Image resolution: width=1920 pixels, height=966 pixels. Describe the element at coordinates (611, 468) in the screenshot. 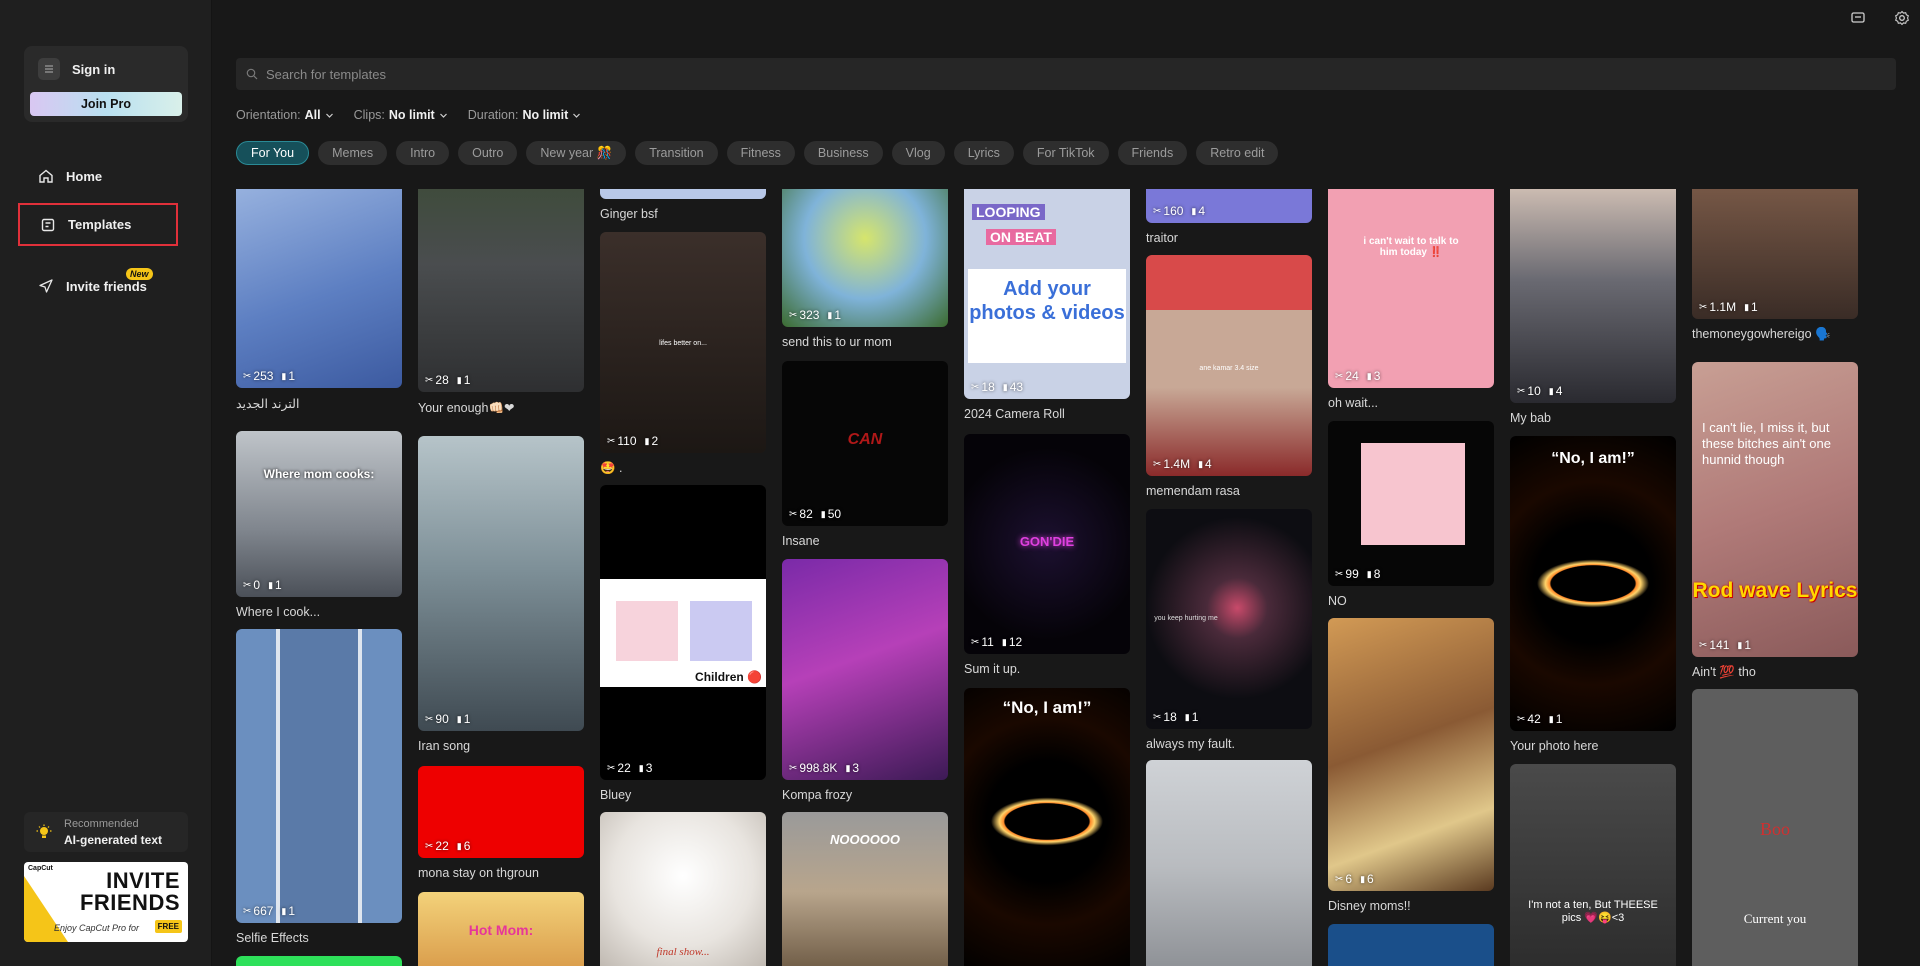

I see `template-title: 🤩 .` at that location.